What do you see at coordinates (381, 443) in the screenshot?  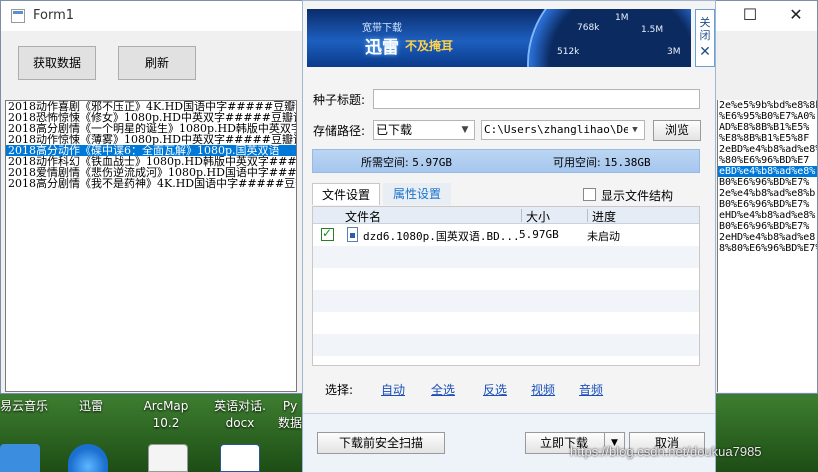 I see `security-scan-button: 下载前安全扫描` at bounding box center [381, 443].